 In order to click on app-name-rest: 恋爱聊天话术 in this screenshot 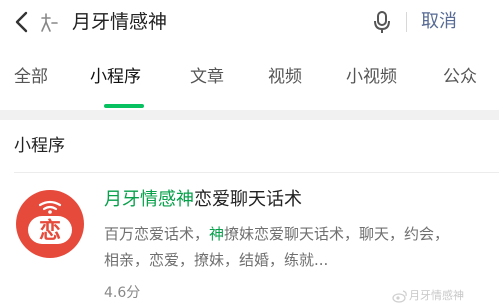, I will do `click(248, 199)`.